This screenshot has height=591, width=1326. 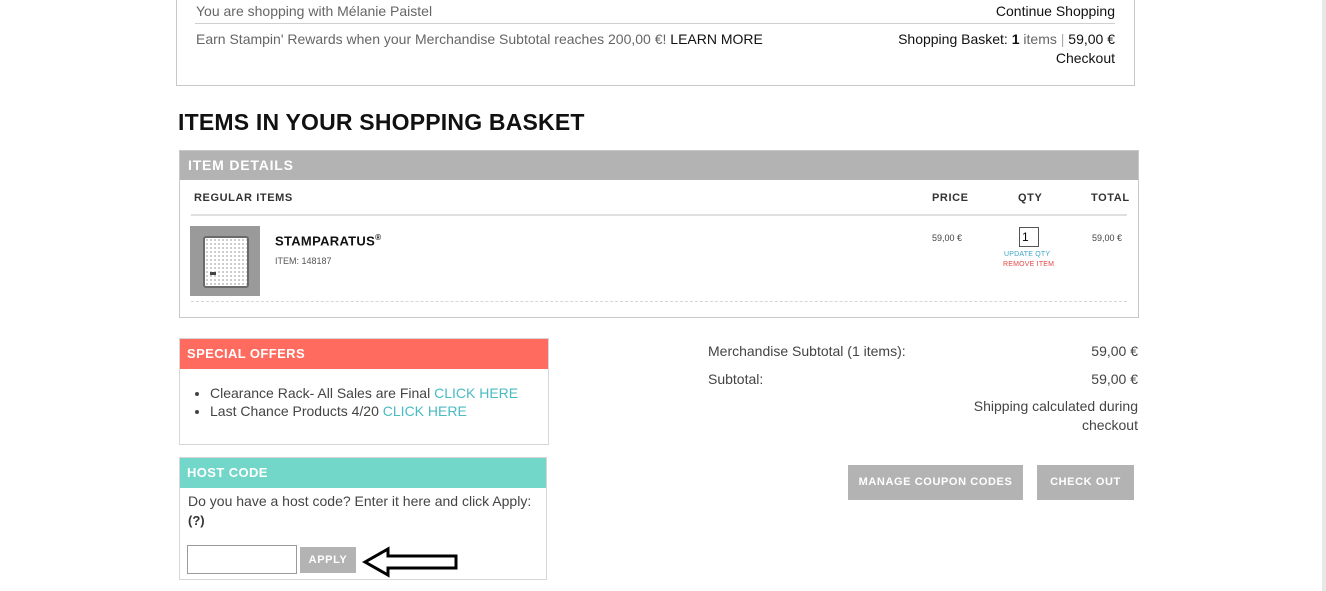 I want to click on shopping-with-text: You are shopping with Mélanie Paistel, so click(x=314, y=11).